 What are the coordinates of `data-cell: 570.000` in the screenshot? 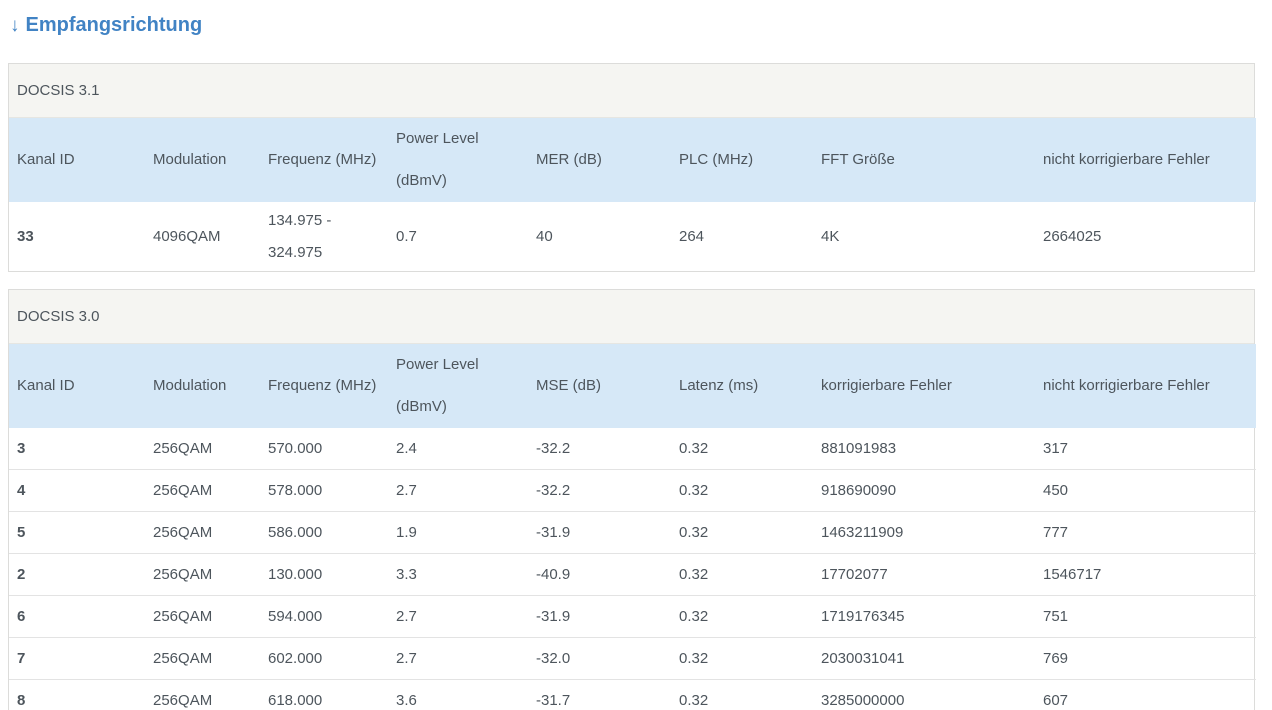 It's located at (295, 448).